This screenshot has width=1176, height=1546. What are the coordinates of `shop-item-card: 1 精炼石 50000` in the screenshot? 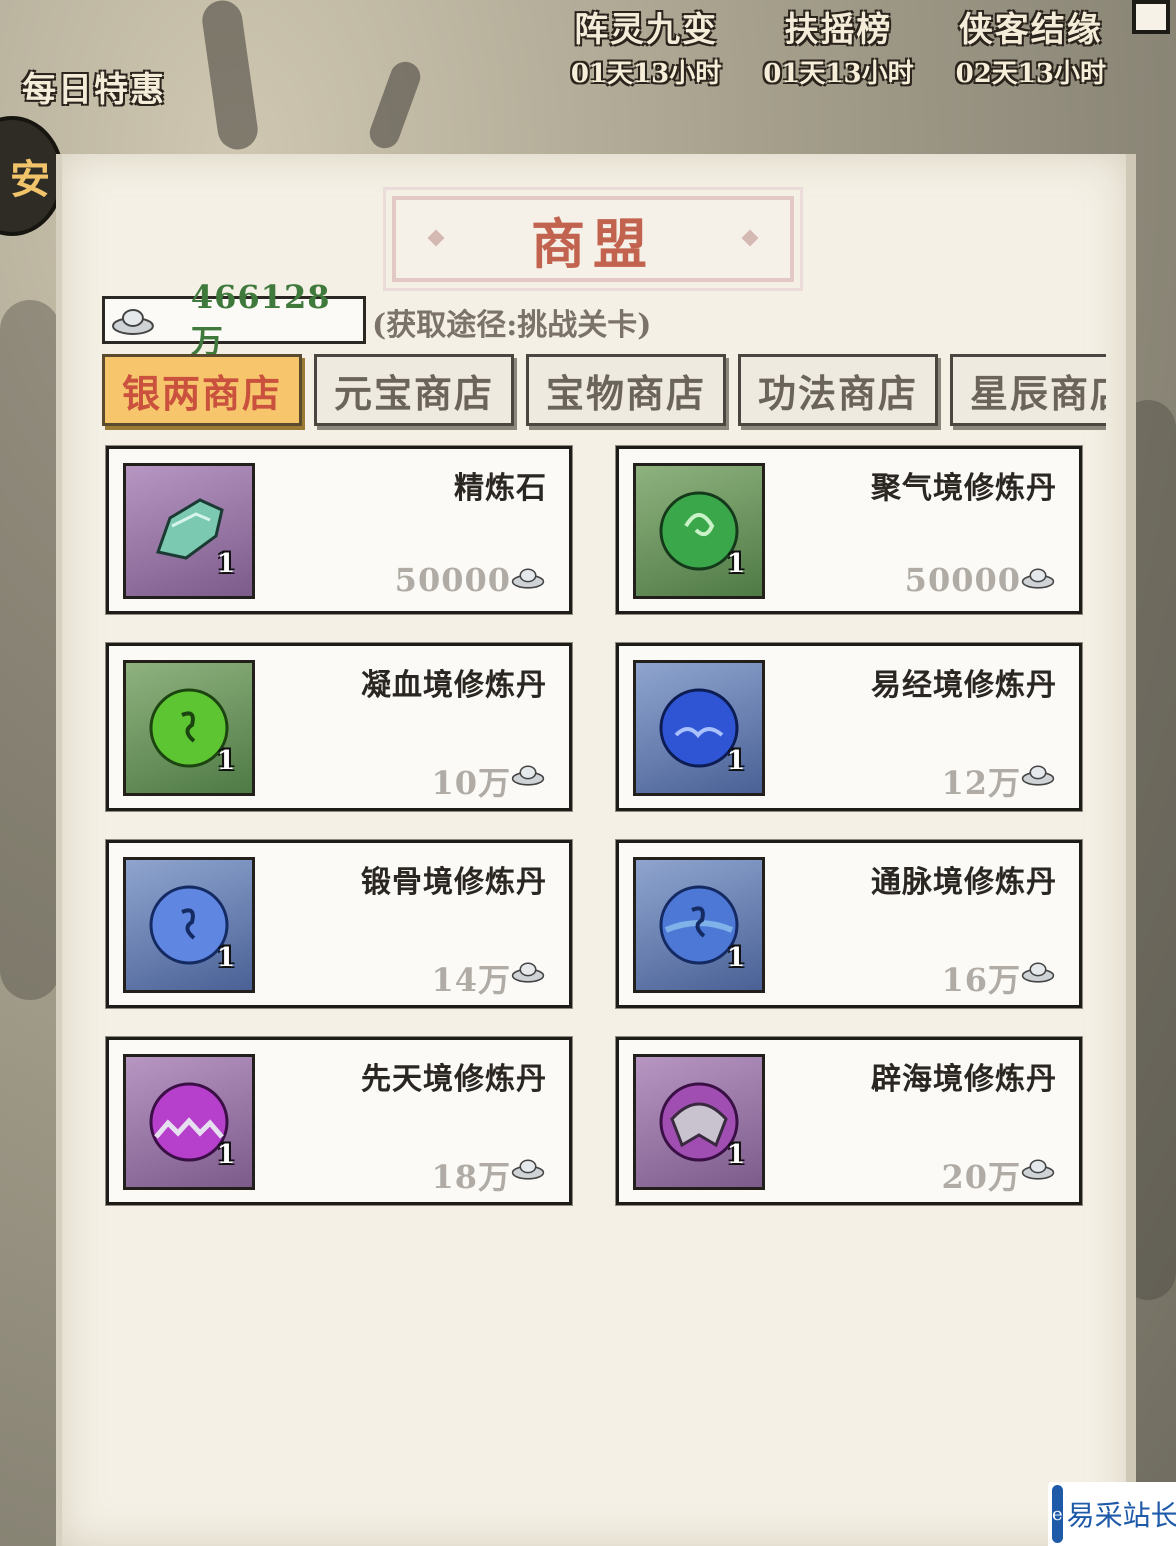 It's located at (339, 530).